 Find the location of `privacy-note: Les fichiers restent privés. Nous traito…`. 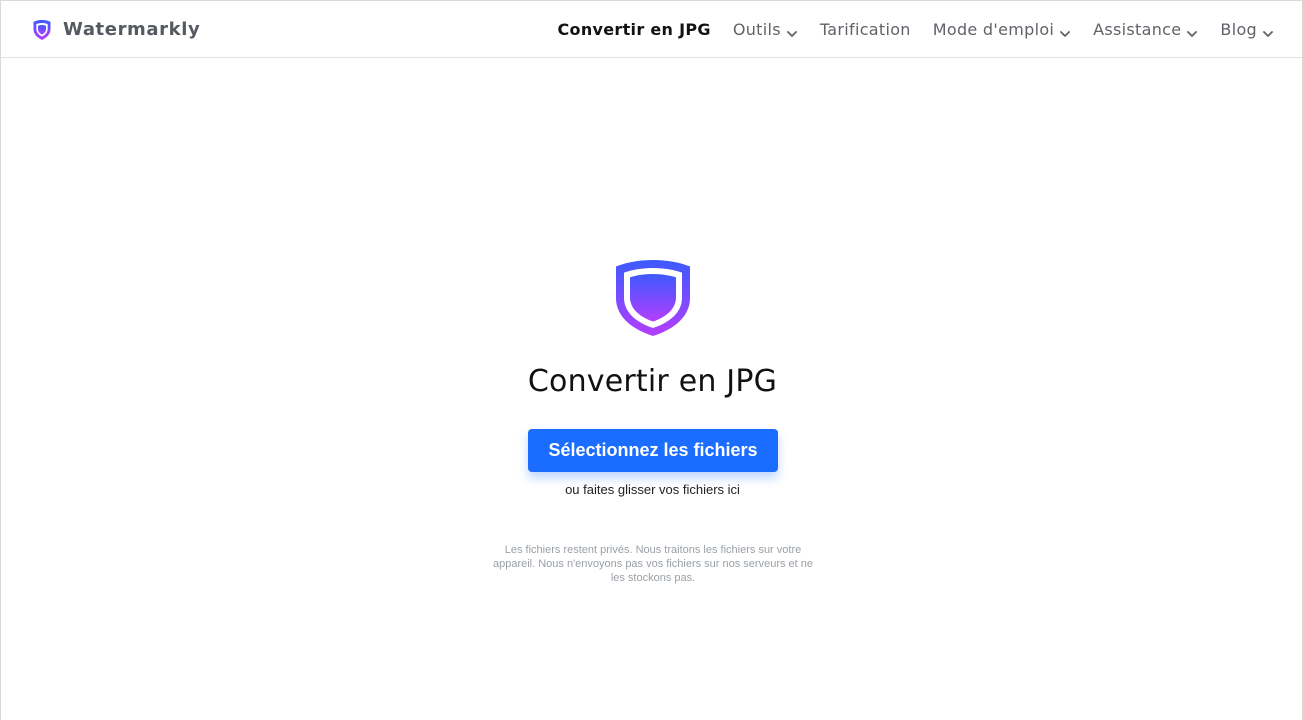

privacy-note: Les fichiers restent privés. Nous traito… is located at coordinates (653, 564).